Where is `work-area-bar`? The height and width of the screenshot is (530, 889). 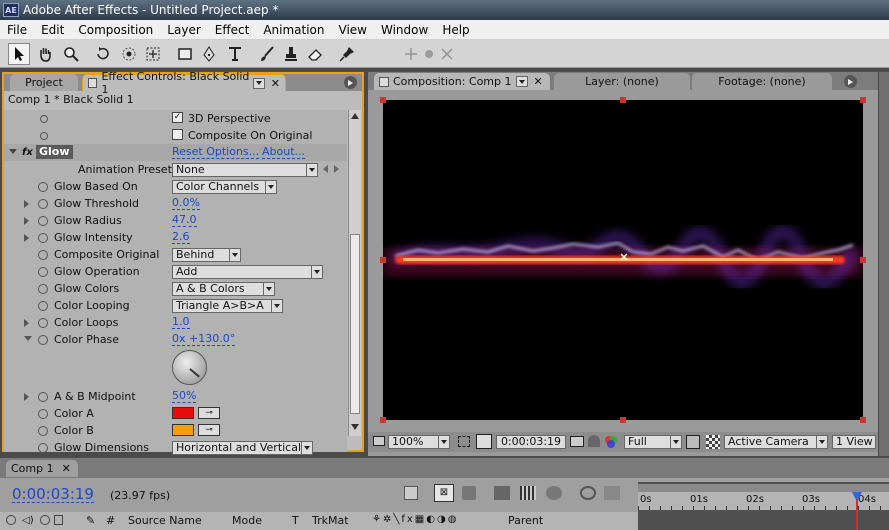 work-area-bar is located at coordinates (763, 488).